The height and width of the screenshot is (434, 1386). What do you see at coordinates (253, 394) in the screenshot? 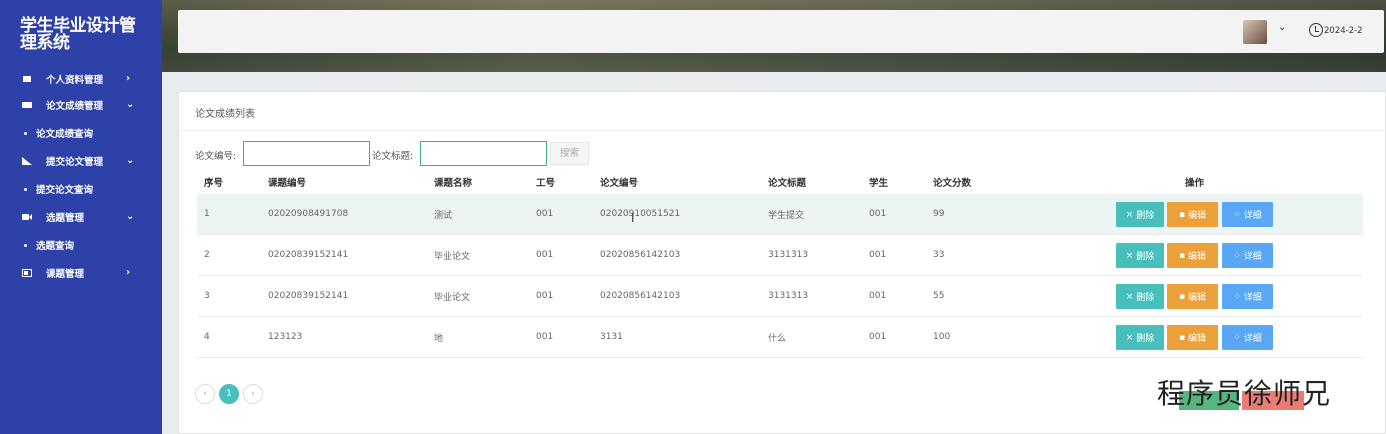
I see `next-page-button: ›` at bounding box center [253, 394].